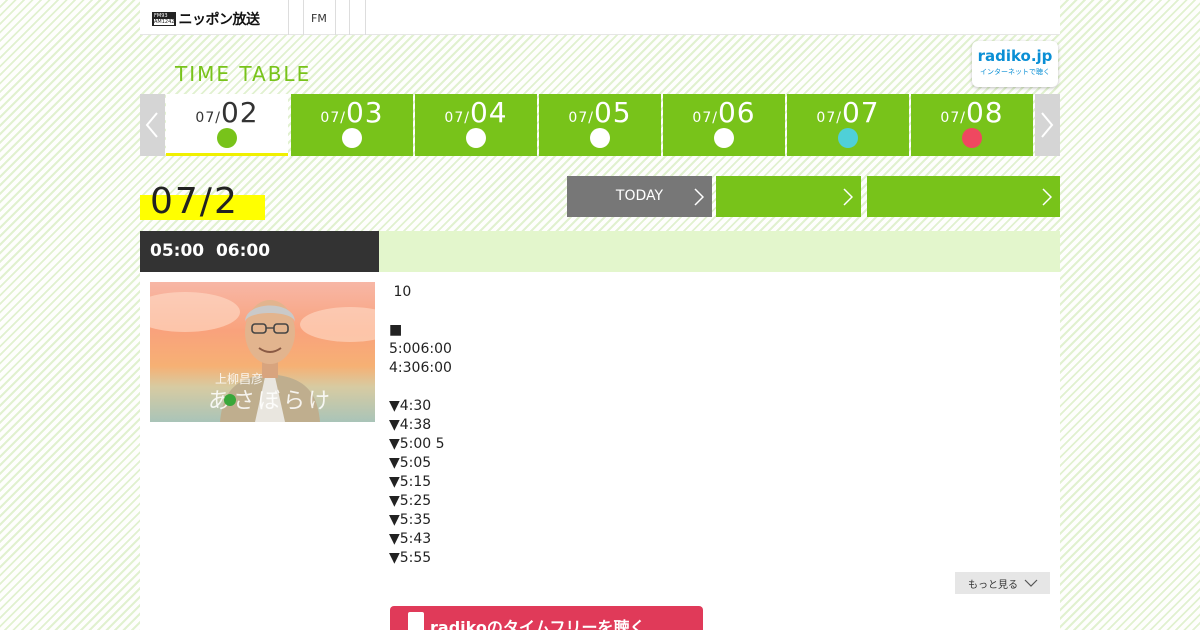  What do you see at coordinates (1015, 72) in the screenshot?
I see `radiko-tagline: インターネットで聴く` at bounding box center [1015, 72].